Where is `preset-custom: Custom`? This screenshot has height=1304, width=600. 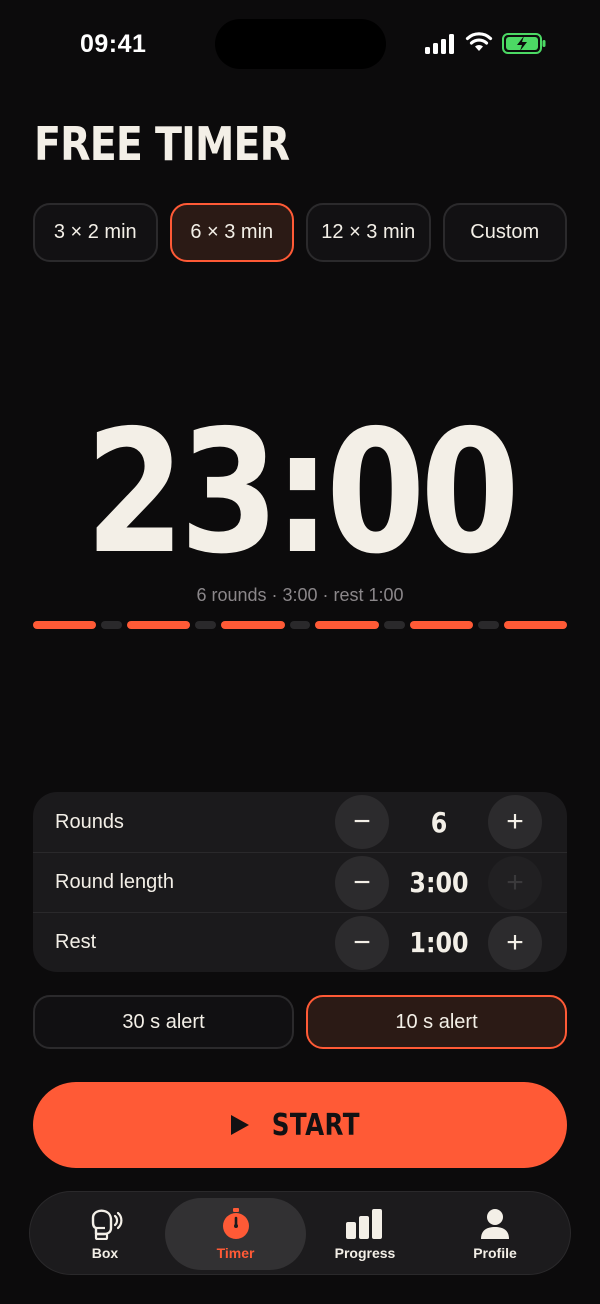
preset-custom: Custom is located at coordinates (504, 232).